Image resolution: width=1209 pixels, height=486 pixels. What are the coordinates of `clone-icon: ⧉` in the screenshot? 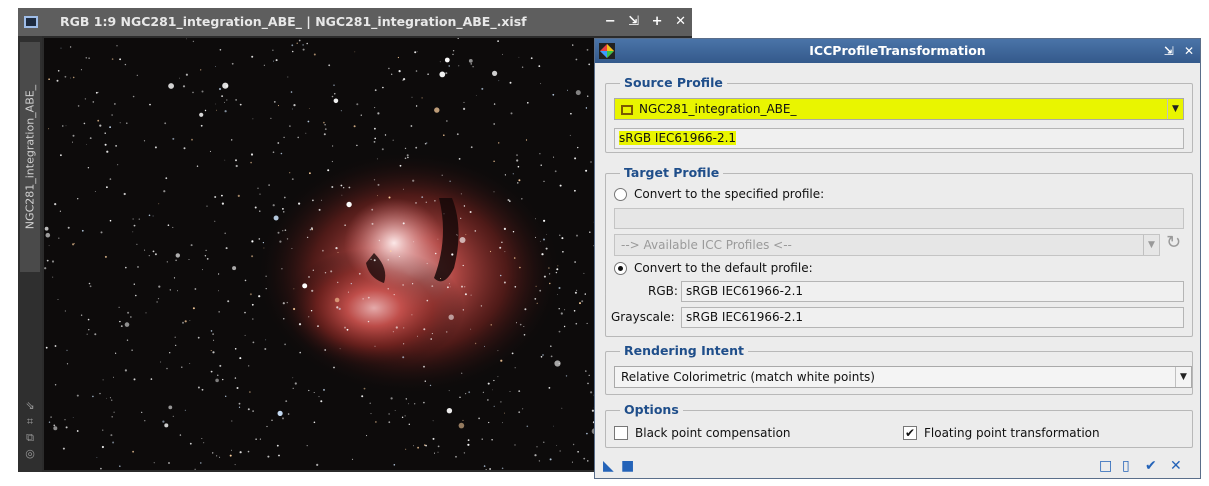 It's located at (30, 438).